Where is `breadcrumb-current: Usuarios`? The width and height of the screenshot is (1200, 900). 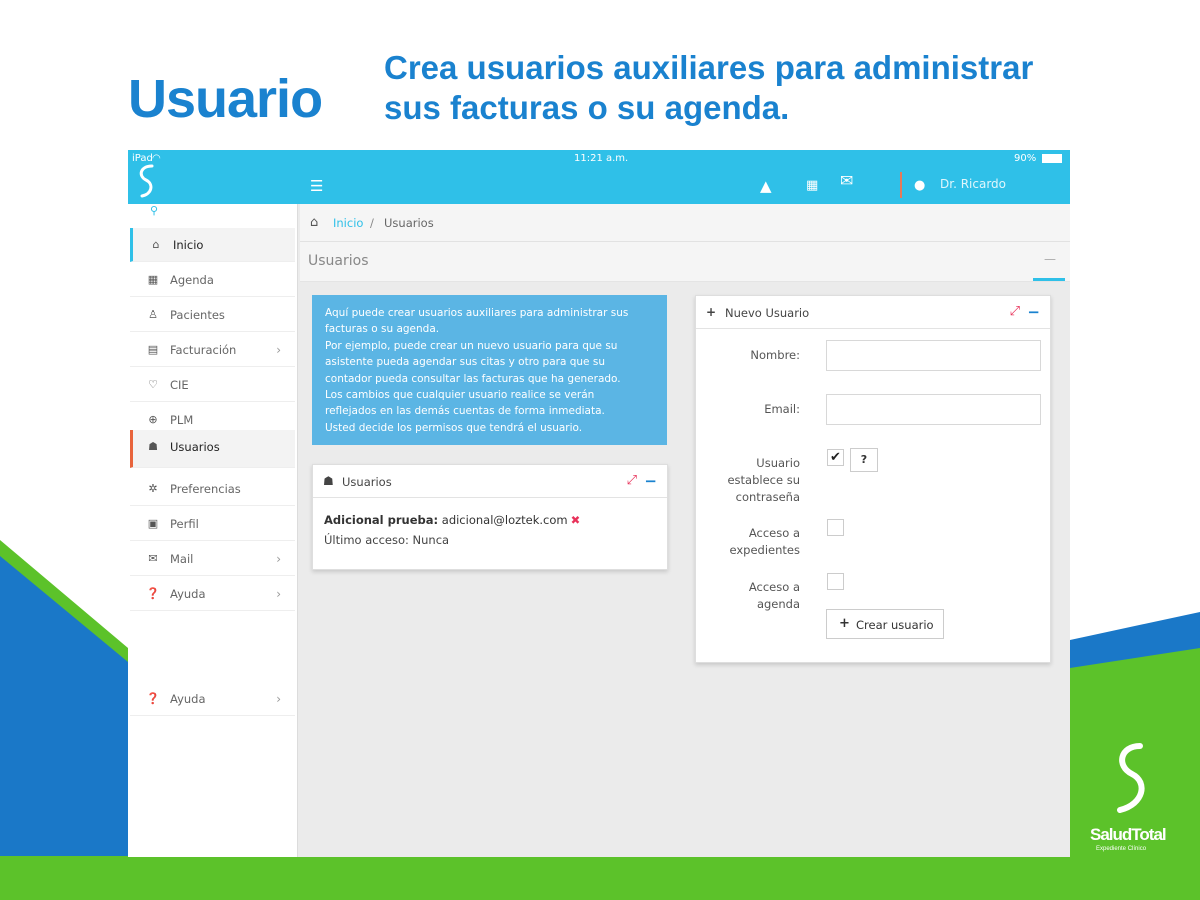 breadcrumb-current: Usuarios is located at coordinates (409, 223).